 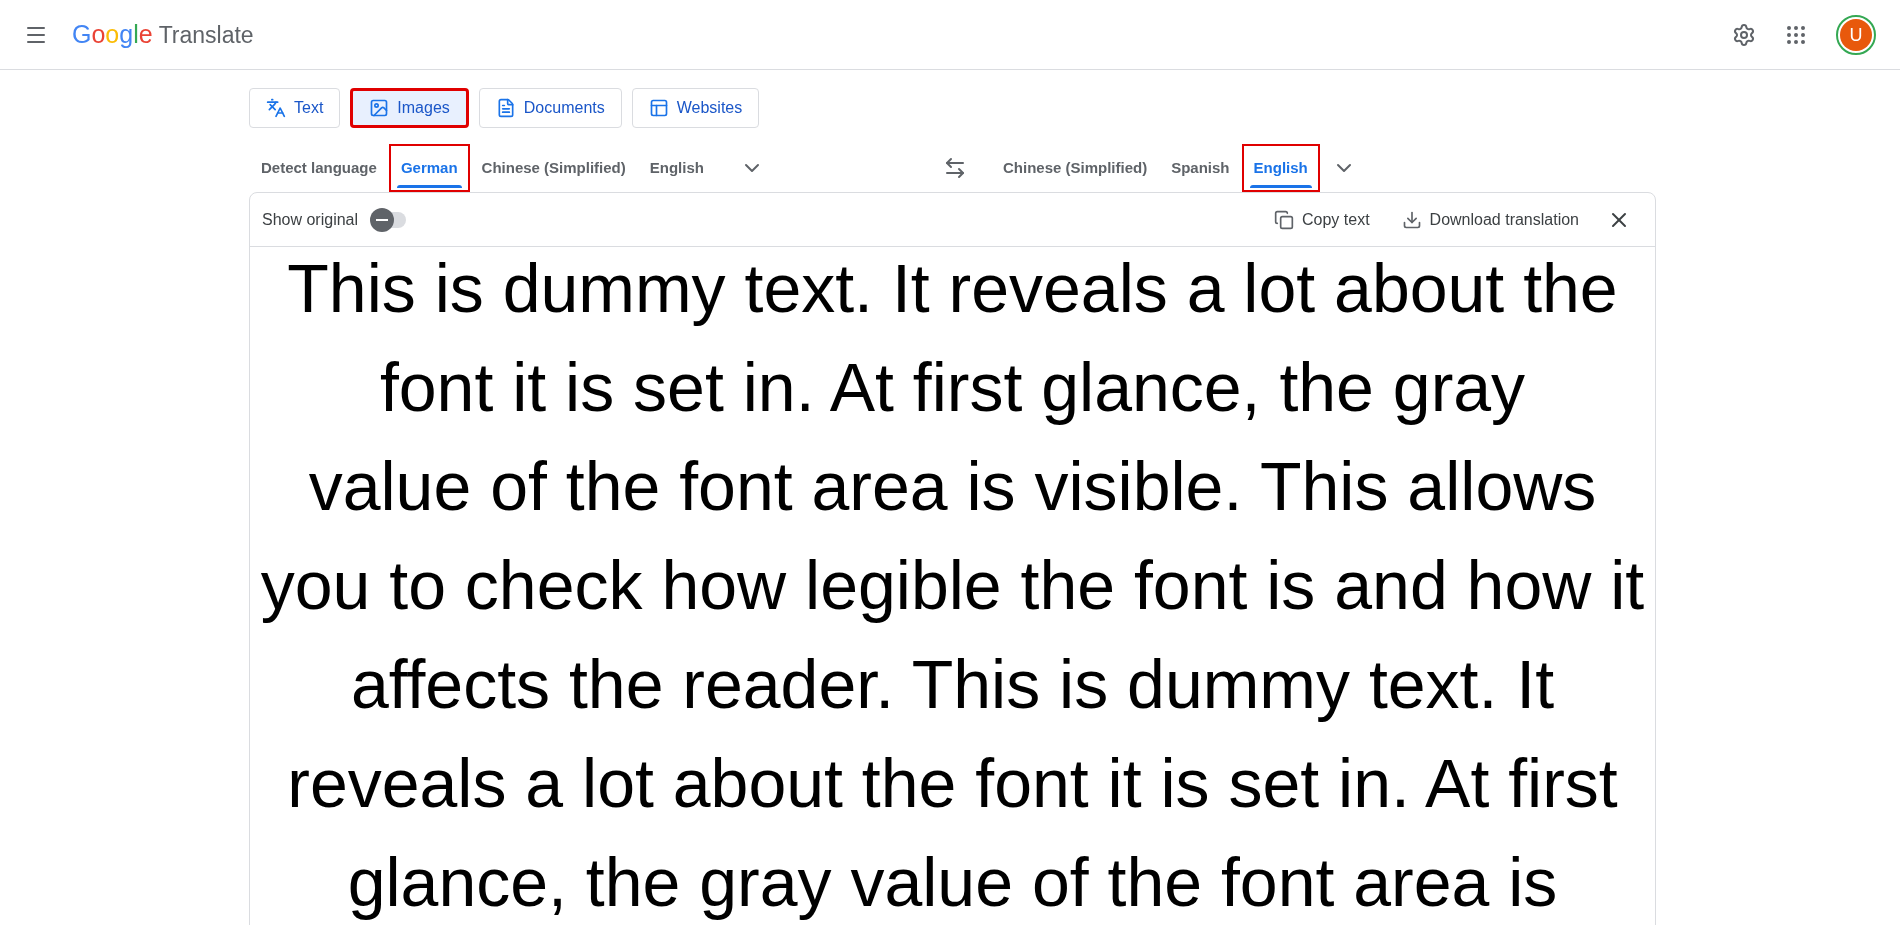 I want to click on settings-icon, so click(x=1744, y=34).